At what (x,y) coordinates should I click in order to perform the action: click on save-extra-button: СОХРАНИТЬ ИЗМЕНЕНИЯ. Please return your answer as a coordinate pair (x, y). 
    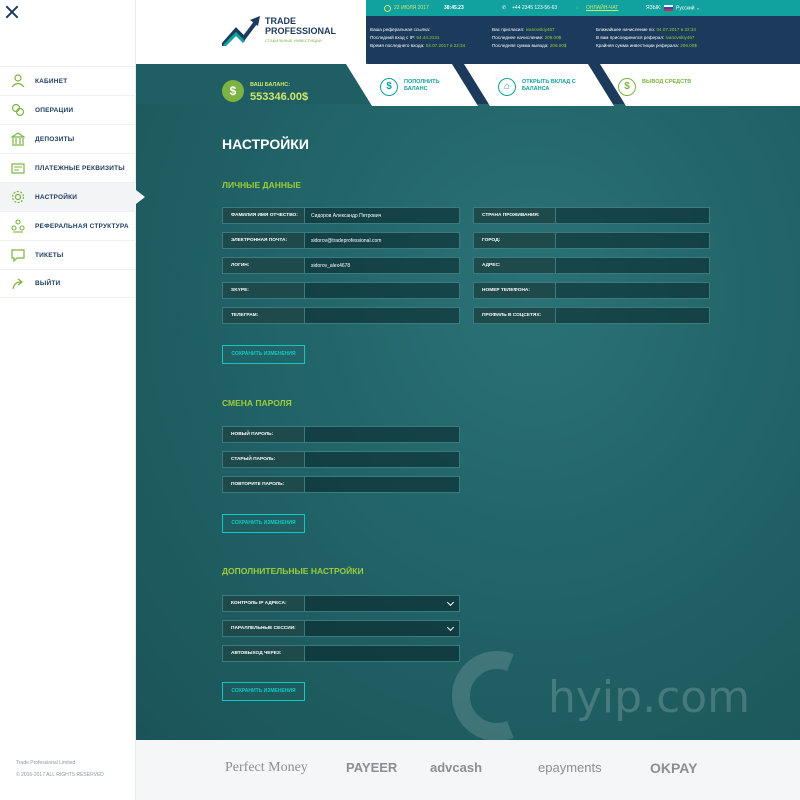
    Looking at the image, I should click on (263, 691).